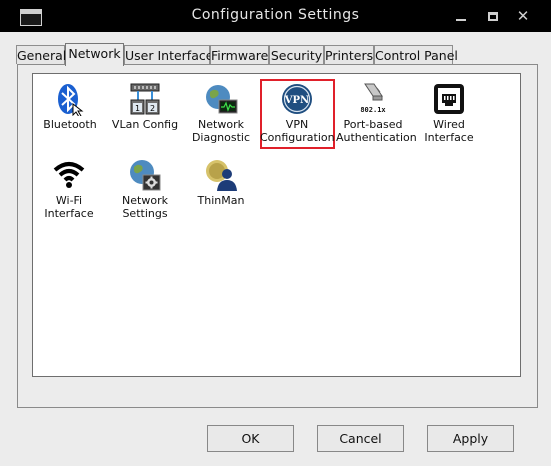  What do you see at coordinates (70, 100) in the screenshot?
I see `bluetooth-icon` at bounding box center [70, 100].